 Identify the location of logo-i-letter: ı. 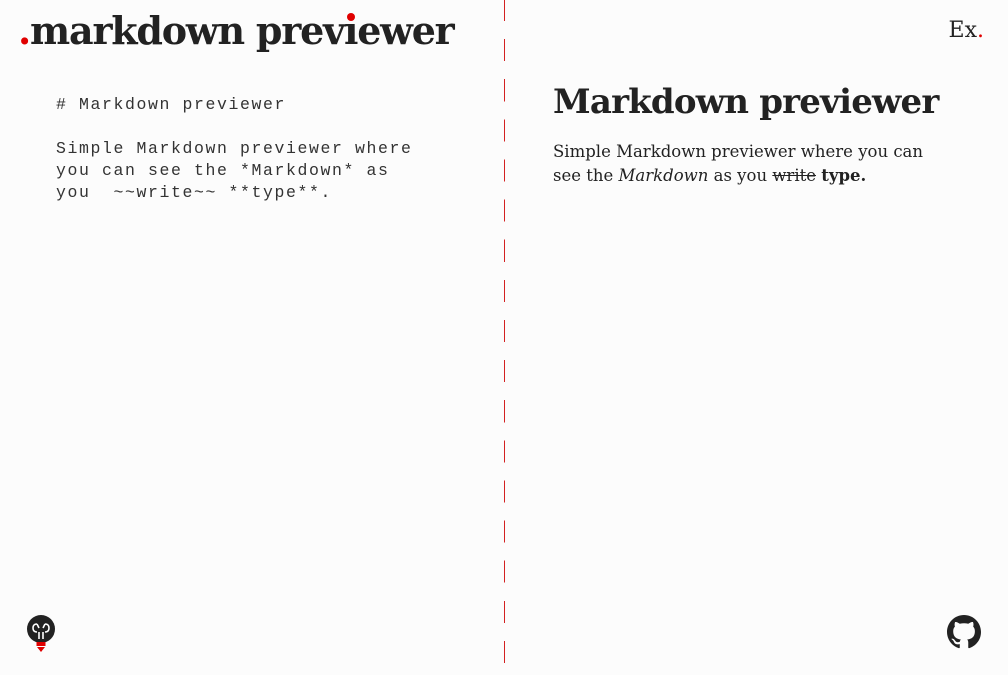
(350, 30).